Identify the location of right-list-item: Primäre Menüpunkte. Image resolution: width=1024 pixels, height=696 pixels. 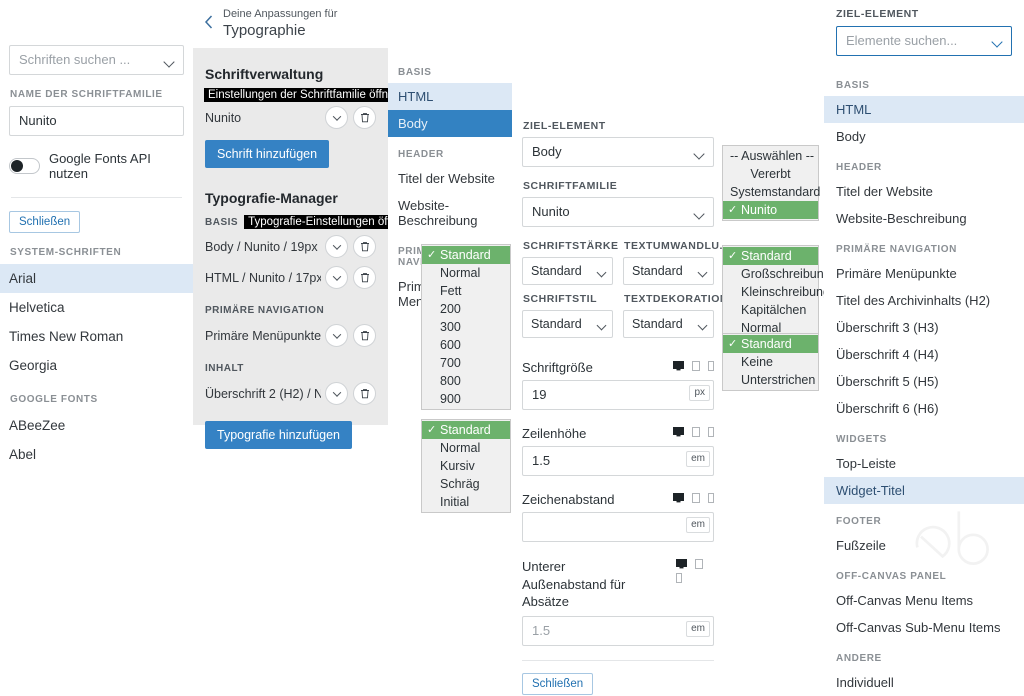
(924, 273).